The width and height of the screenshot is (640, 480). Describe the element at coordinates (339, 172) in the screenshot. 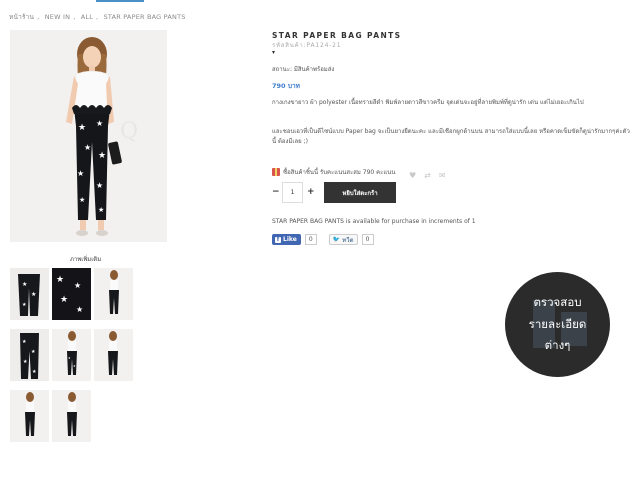

I see `reward-points-text: ซื้อสินค้าชิ้นนี้ รับคะแนนสะสม 790 คะแนน` at that location.